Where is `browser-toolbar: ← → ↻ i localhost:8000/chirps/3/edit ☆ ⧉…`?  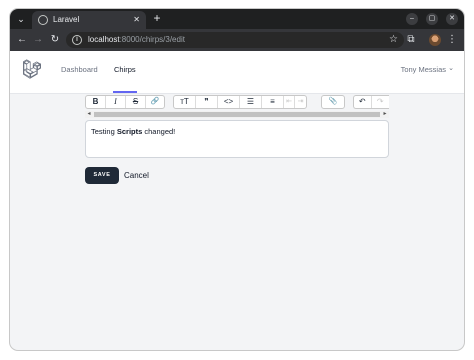
browser-toolbar: ← → ↻ i localhost:8000/chirps/3/edit ☆ ⧉… is located at coordinates (237, 40).